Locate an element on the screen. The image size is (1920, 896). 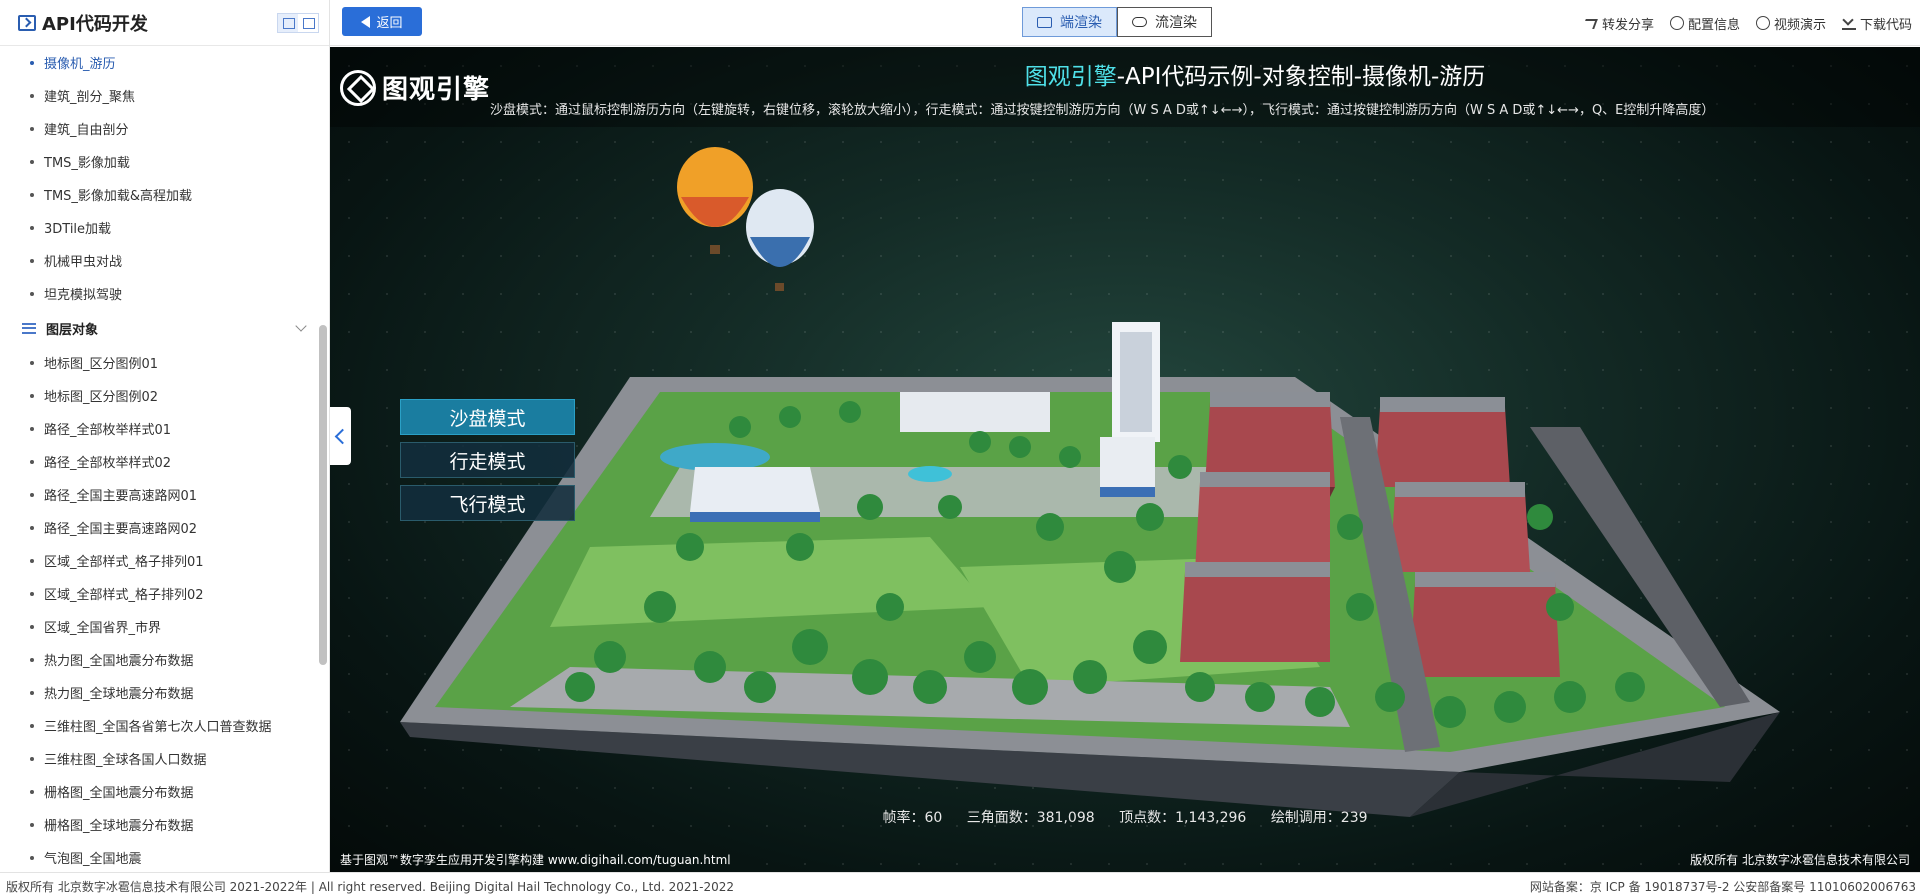
viewport-title: 图观引擎-API代码示例-对象控制-摄像机-游历 is located at coordinates (1255, 77).